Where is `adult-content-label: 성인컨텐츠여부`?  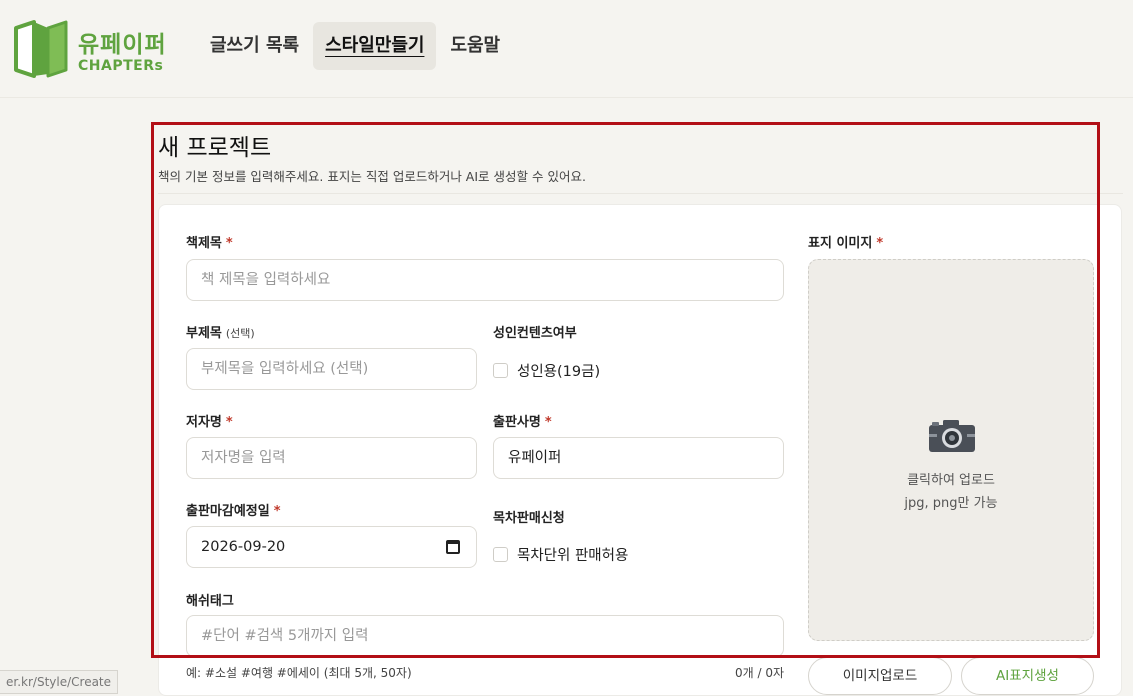 adult-content-label: 성인컨텐츠여부 is located at coordinates (535, 333).